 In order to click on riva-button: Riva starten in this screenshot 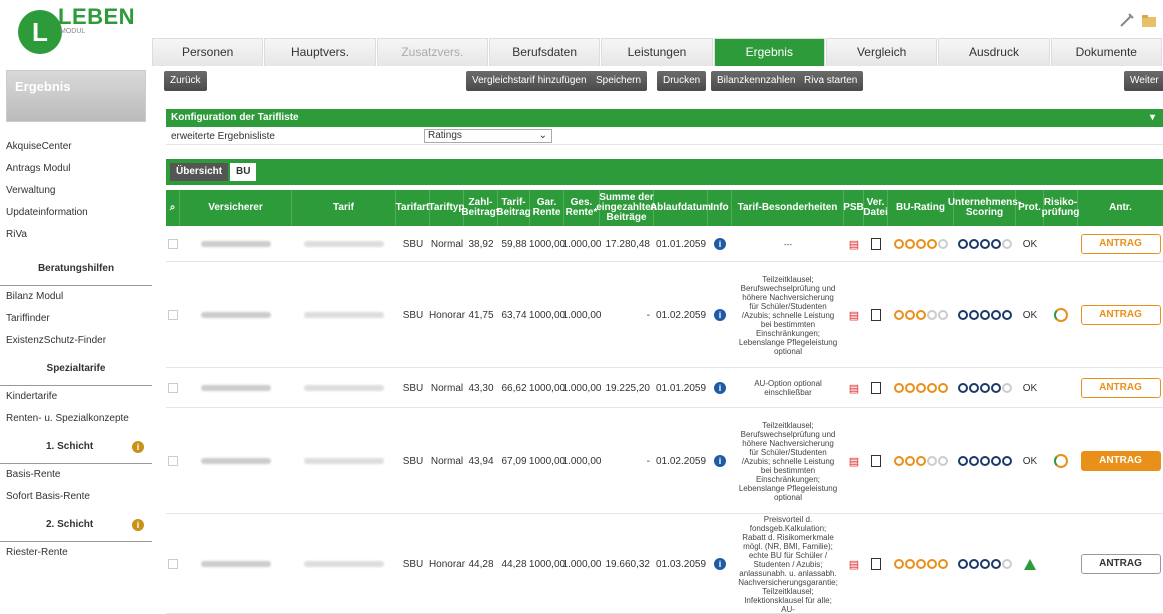, I will do `click(831, 81)`.